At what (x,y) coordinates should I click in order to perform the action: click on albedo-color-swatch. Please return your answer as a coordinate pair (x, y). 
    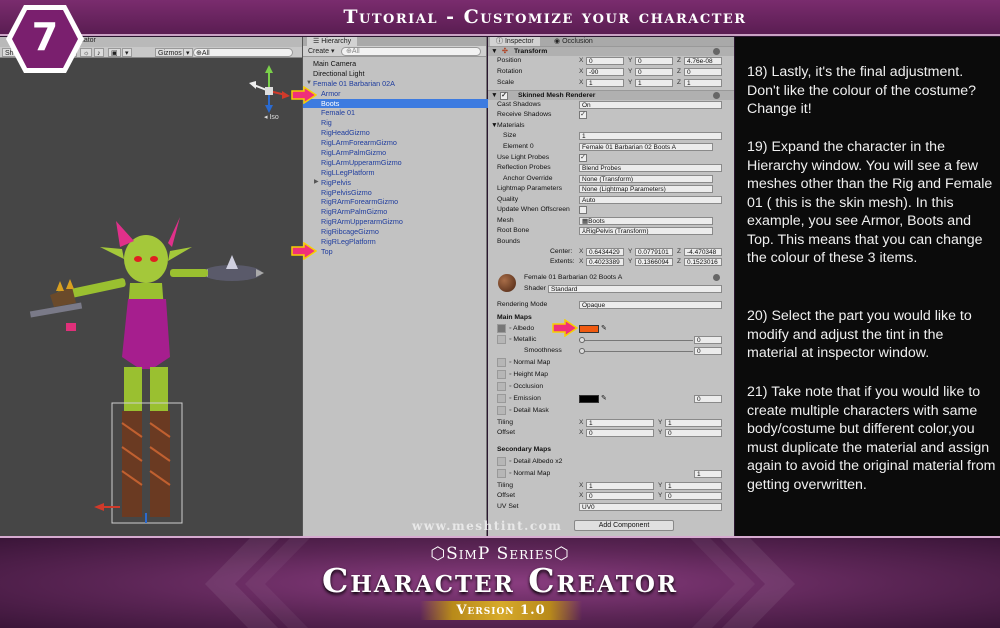
    Looking at the image, I should click on (589, 329).